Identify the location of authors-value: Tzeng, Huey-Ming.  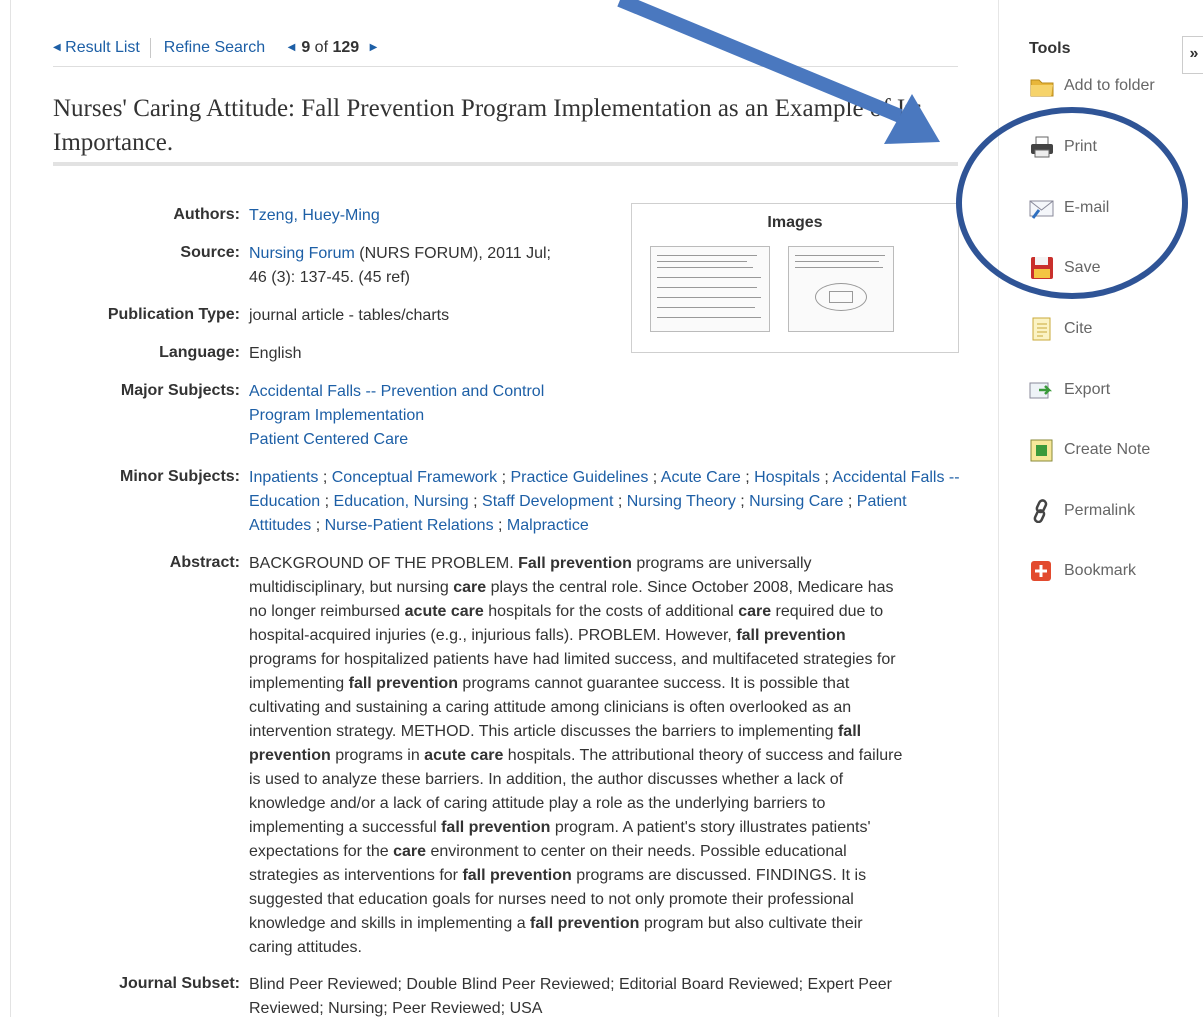
(314, 216).